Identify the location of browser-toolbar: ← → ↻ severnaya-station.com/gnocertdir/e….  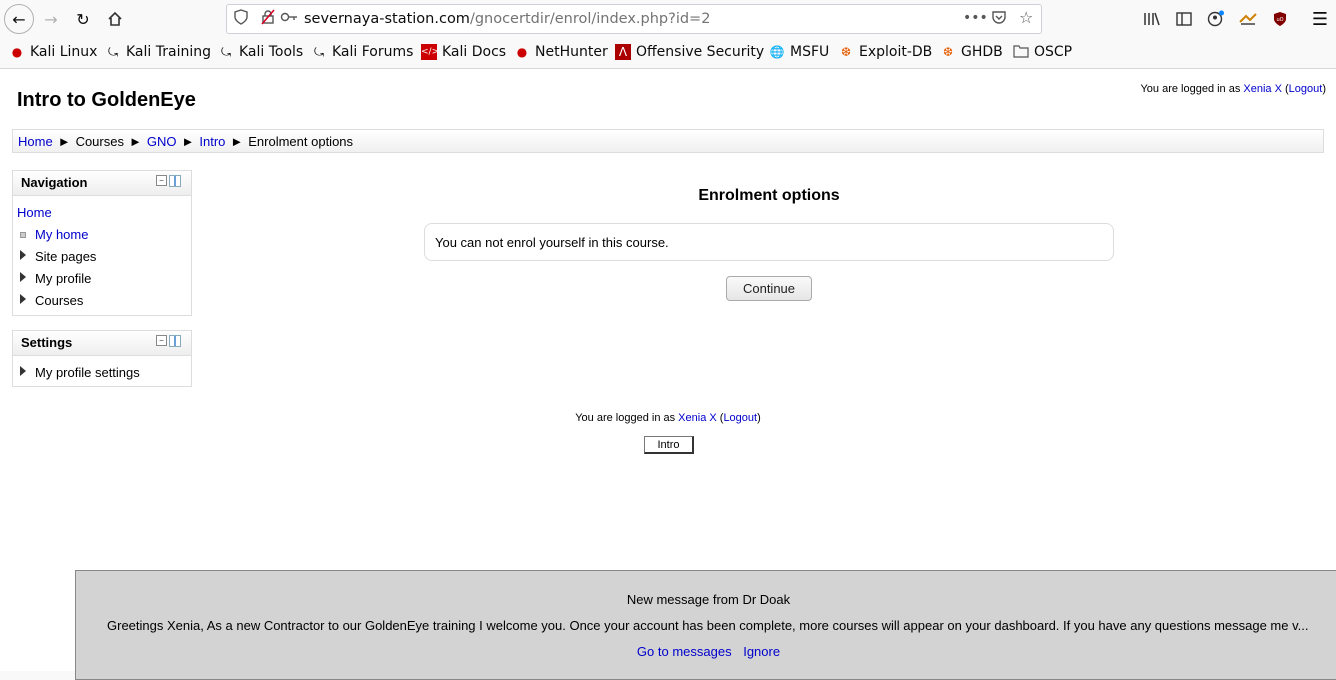
(668, 19).